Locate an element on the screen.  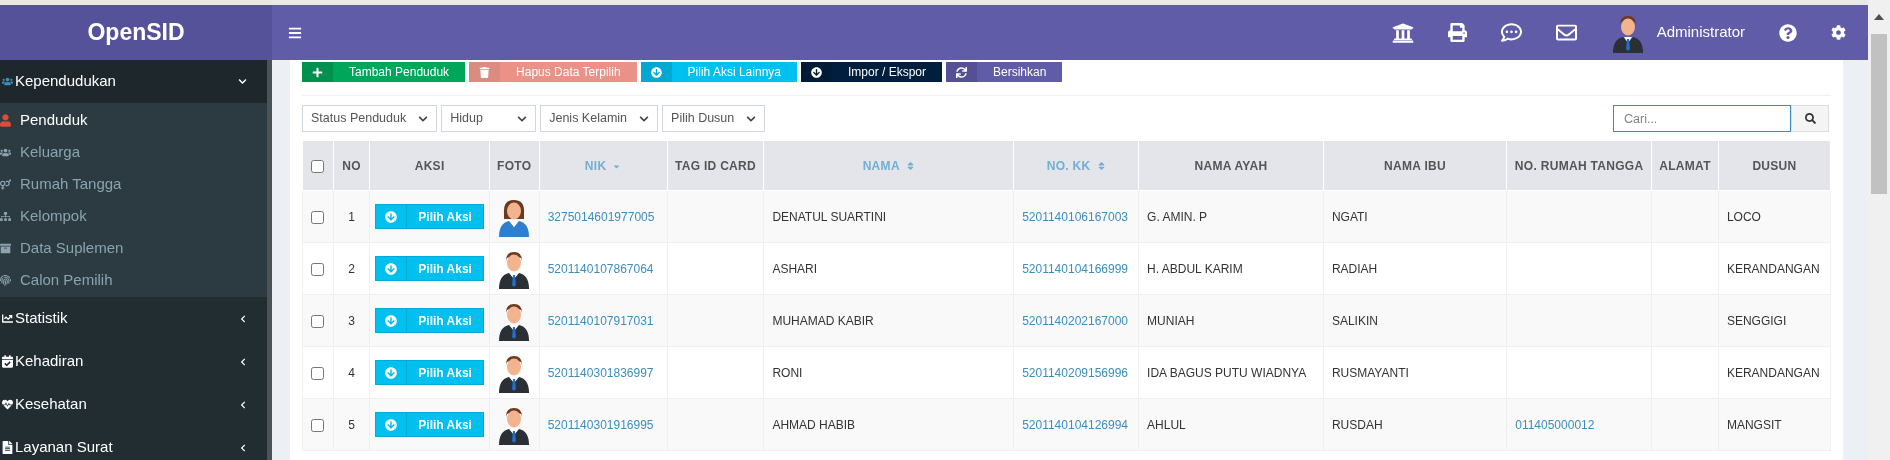
table-cell: RONI is located at coordinates (787, 372).